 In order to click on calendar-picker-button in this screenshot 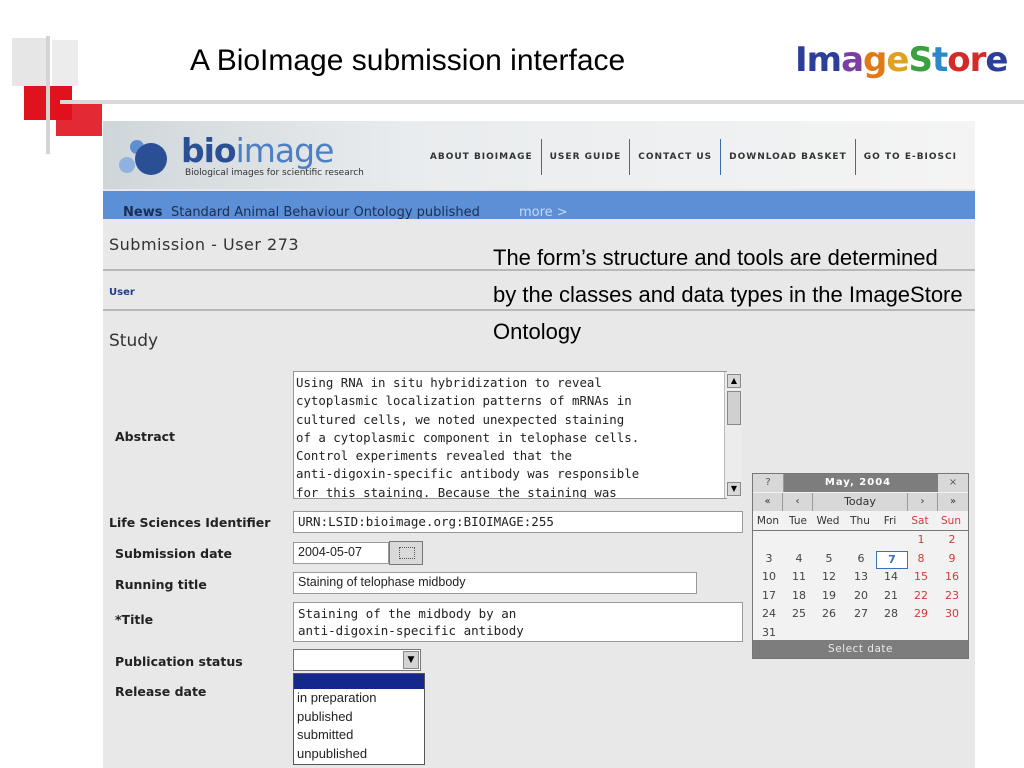, I will do `click(406, 553)`.